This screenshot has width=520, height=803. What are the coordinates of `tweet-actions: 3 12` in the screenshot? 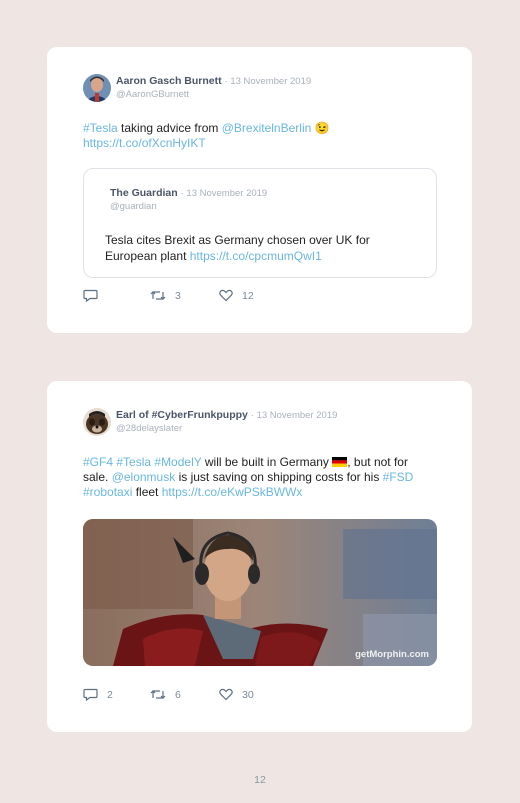 It's located at (213, 297).